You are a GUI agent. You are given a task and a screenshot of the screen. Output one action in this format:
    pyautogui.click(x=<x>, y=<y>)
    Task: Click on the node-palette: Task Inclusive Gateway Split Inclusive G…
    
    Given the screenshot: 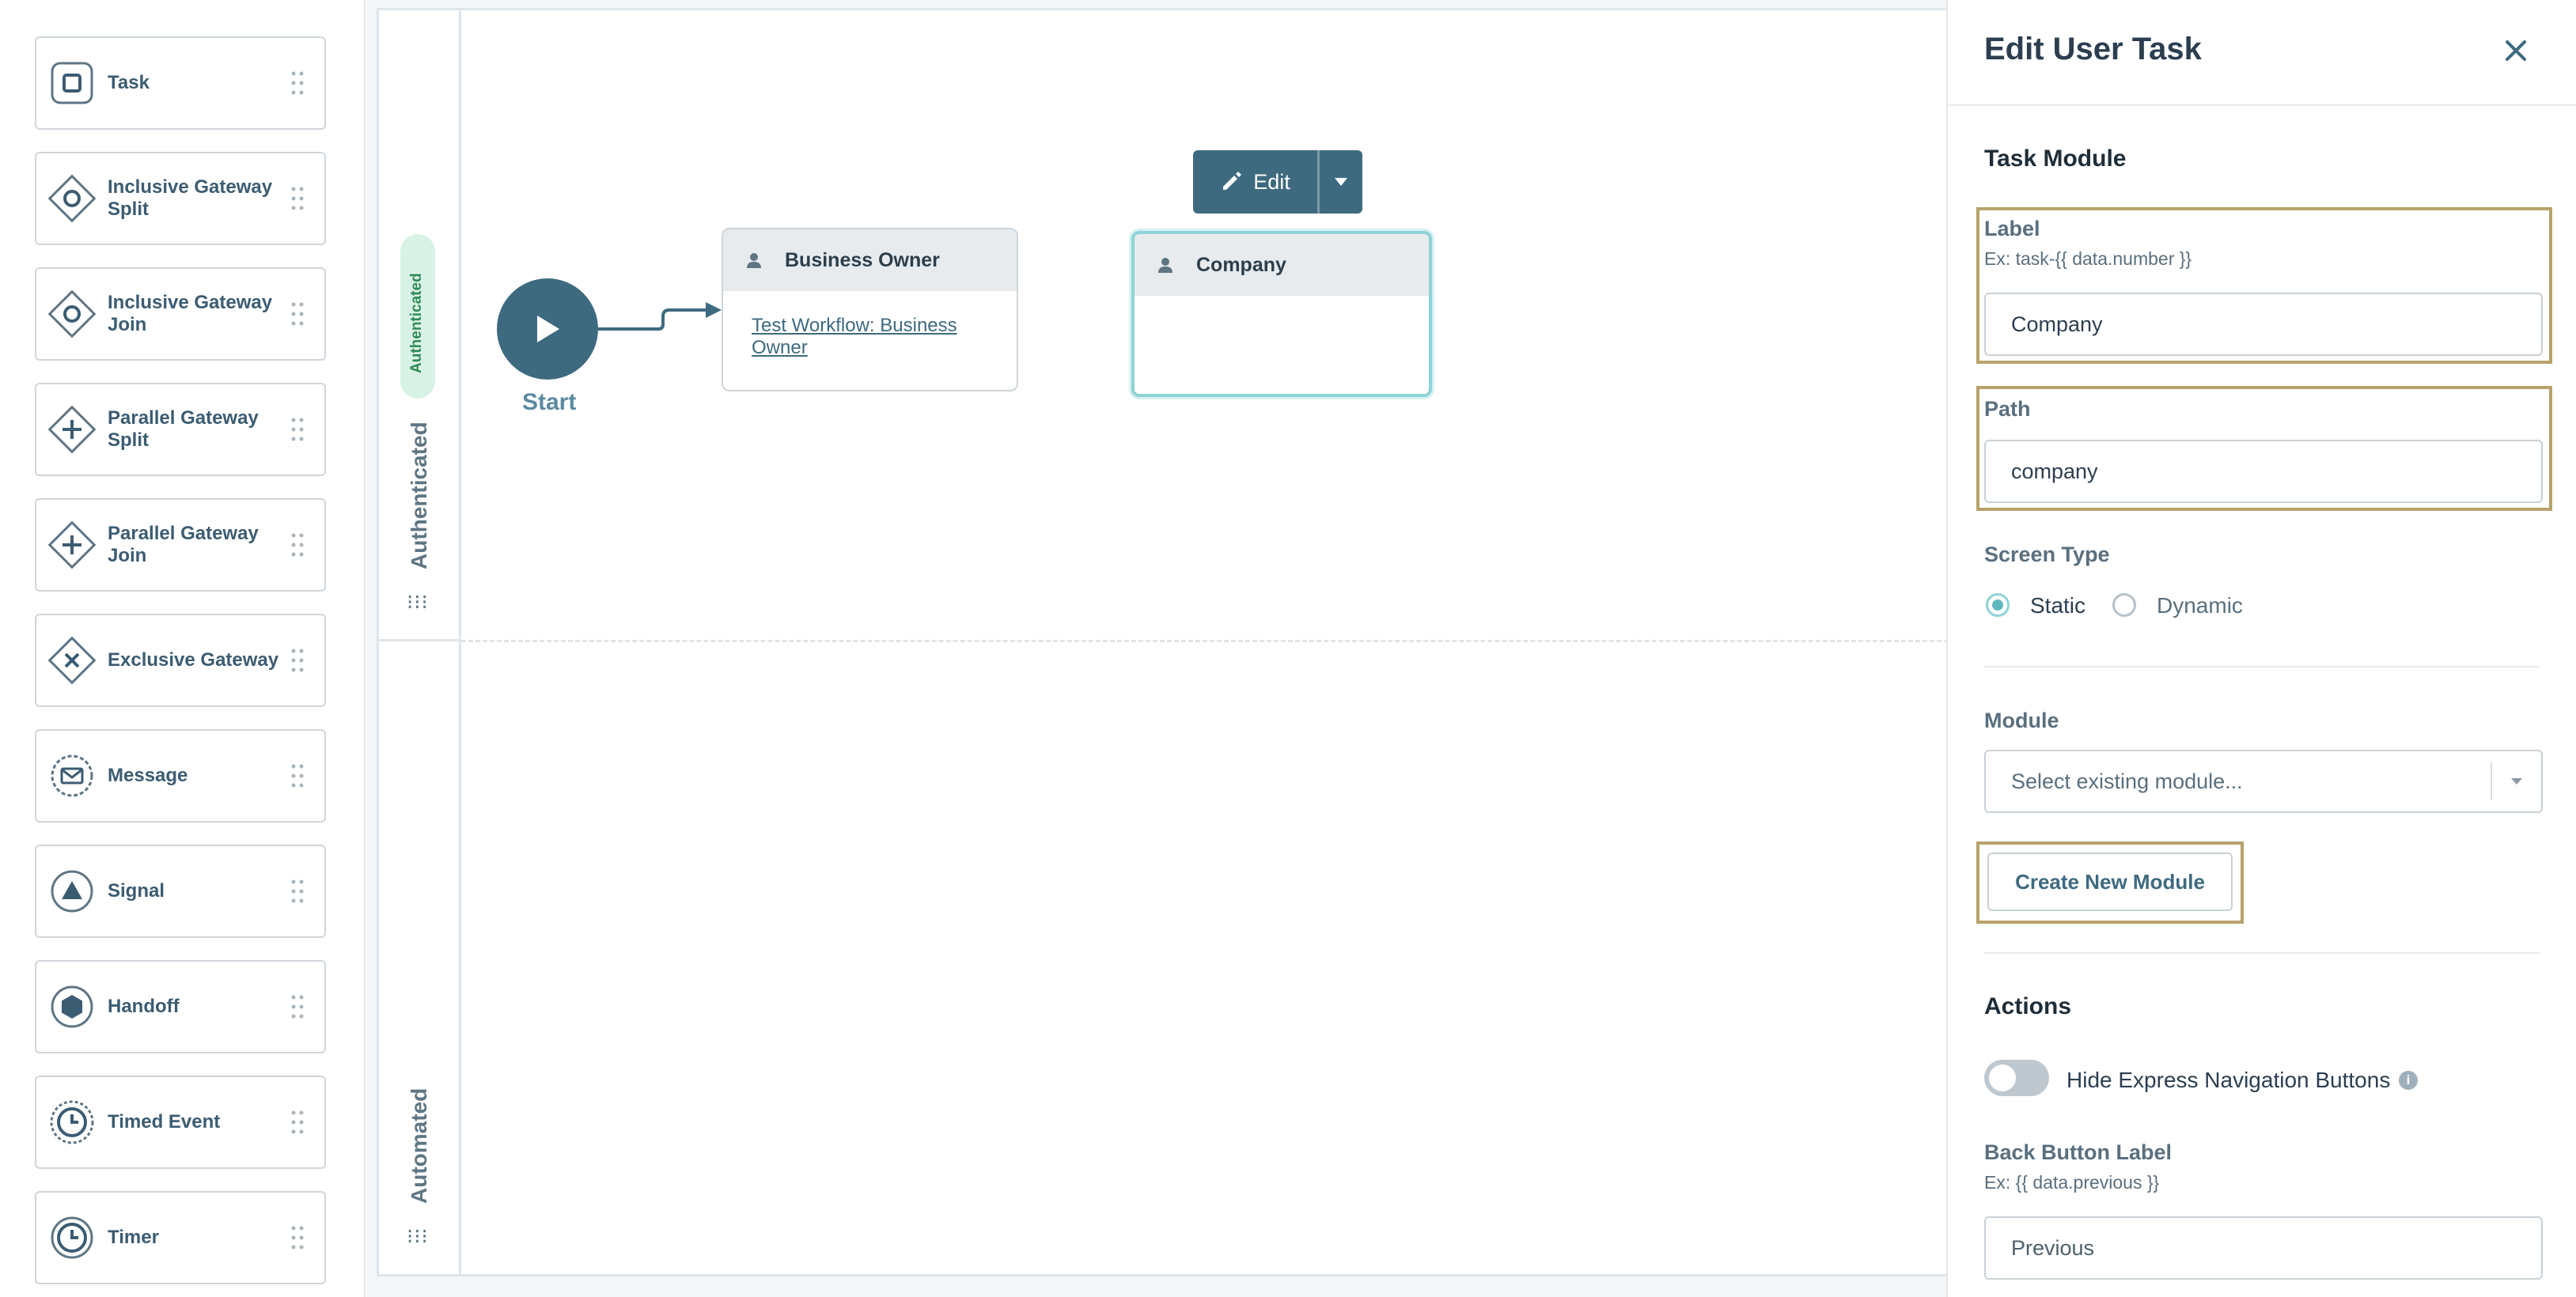 What is the action you would take?
    pyautogui.click(x=183, y=648)
    